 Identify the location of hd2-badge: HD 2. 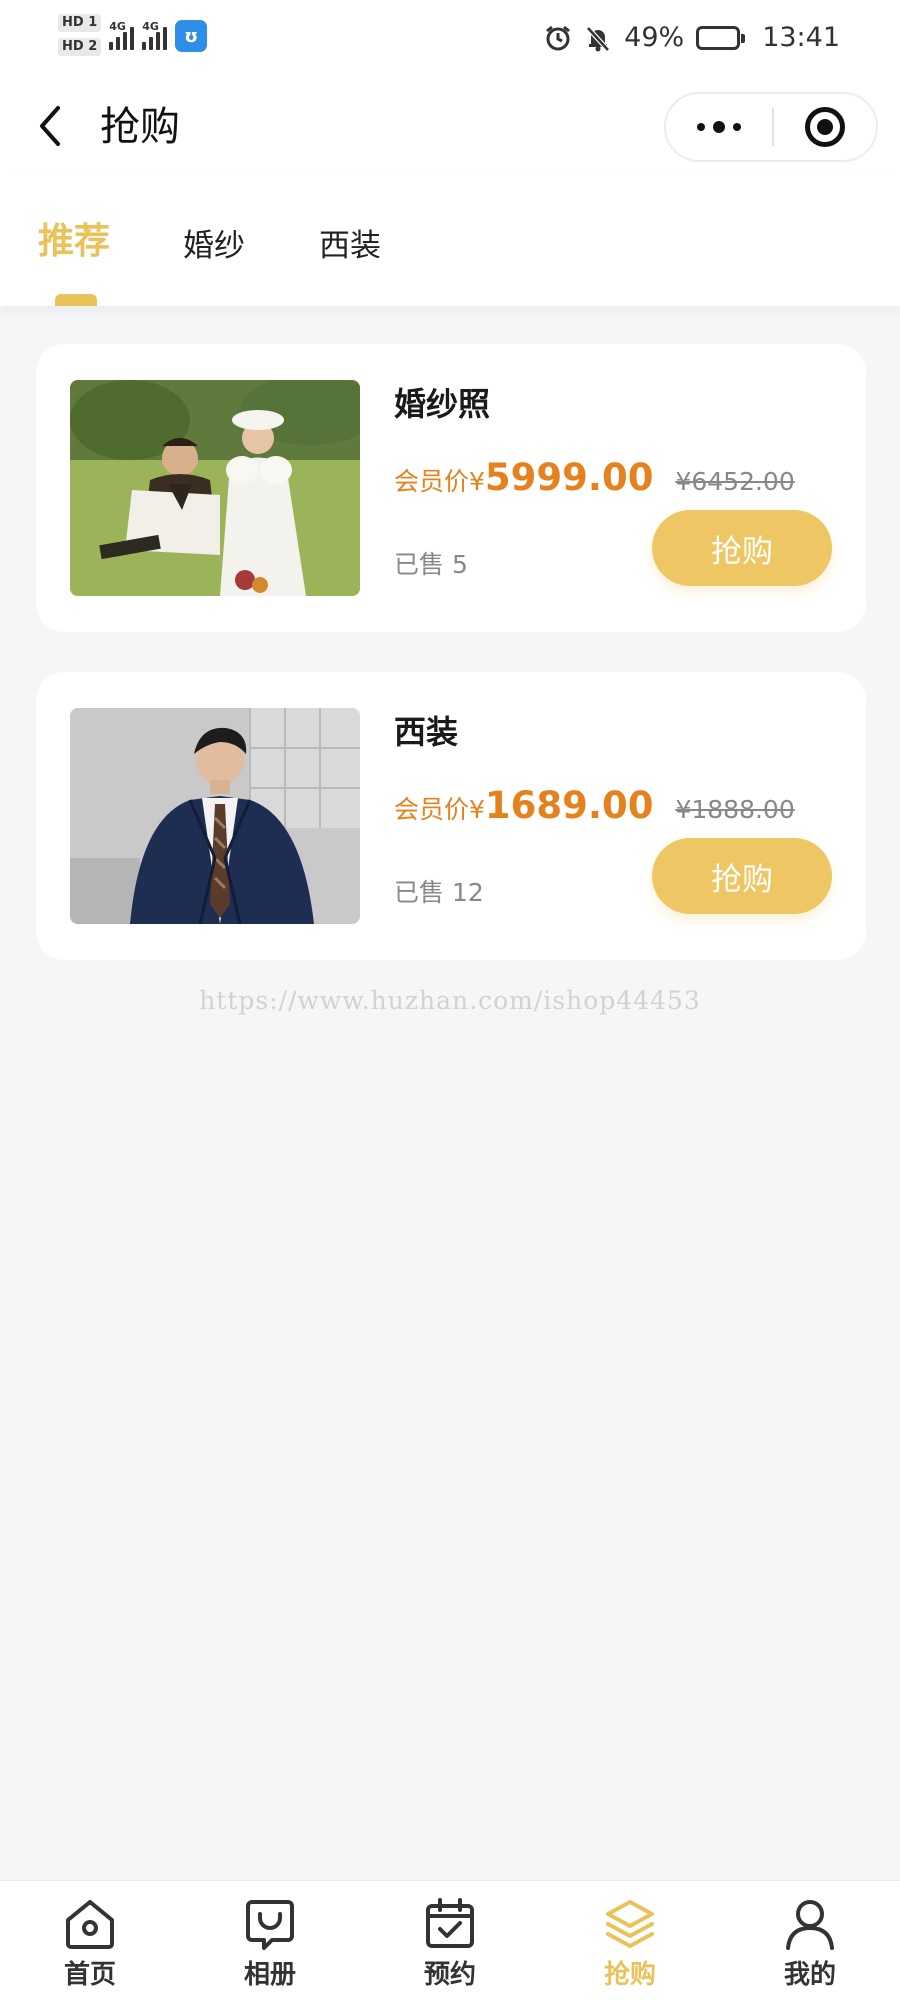
(80, 47).